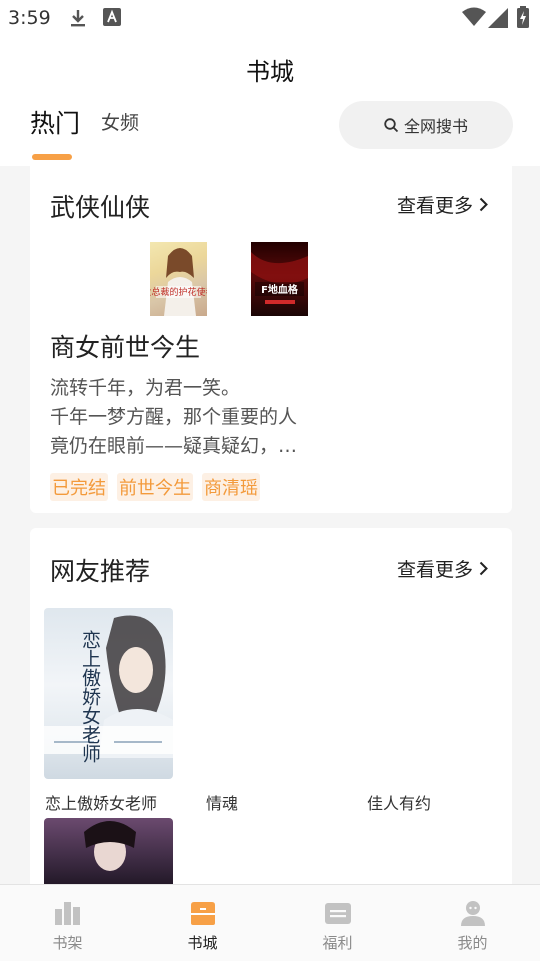  Describe the element at coordinates (391, 124) in the screenshot. I see `search-icon` at that location.